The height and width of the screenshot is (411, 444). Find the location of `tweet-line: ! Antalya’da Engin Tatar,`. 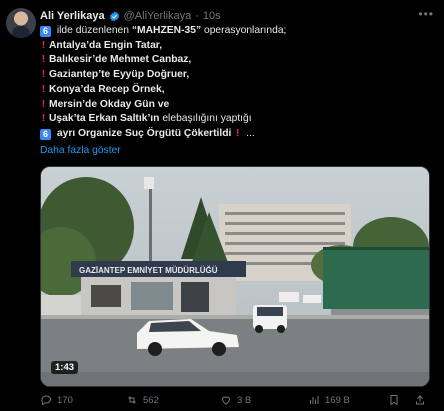

tweet-line: ! Antalya’da Engin Tatar, is located at coordinates (238, 46).